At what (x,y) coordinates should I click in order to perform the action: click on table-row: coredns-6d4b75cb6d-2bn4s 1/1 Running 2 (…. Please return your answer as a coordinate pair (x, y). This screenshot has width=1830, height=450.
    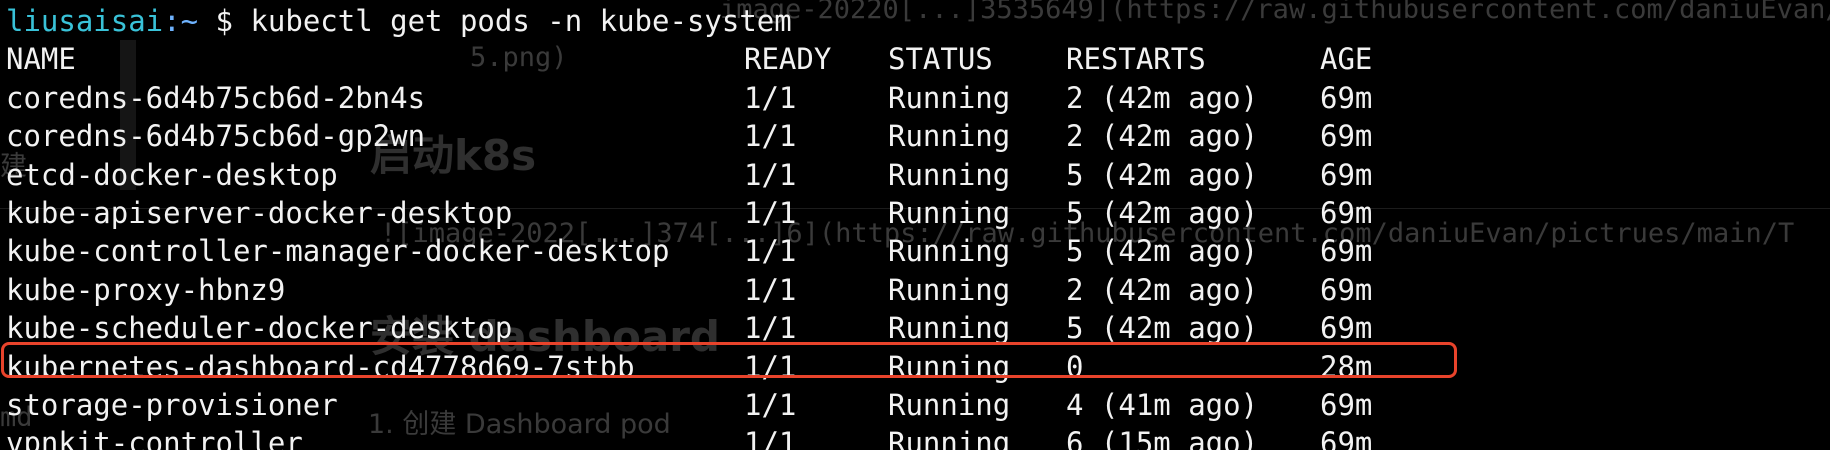
    Looking at the image, I should click on (689, 98).